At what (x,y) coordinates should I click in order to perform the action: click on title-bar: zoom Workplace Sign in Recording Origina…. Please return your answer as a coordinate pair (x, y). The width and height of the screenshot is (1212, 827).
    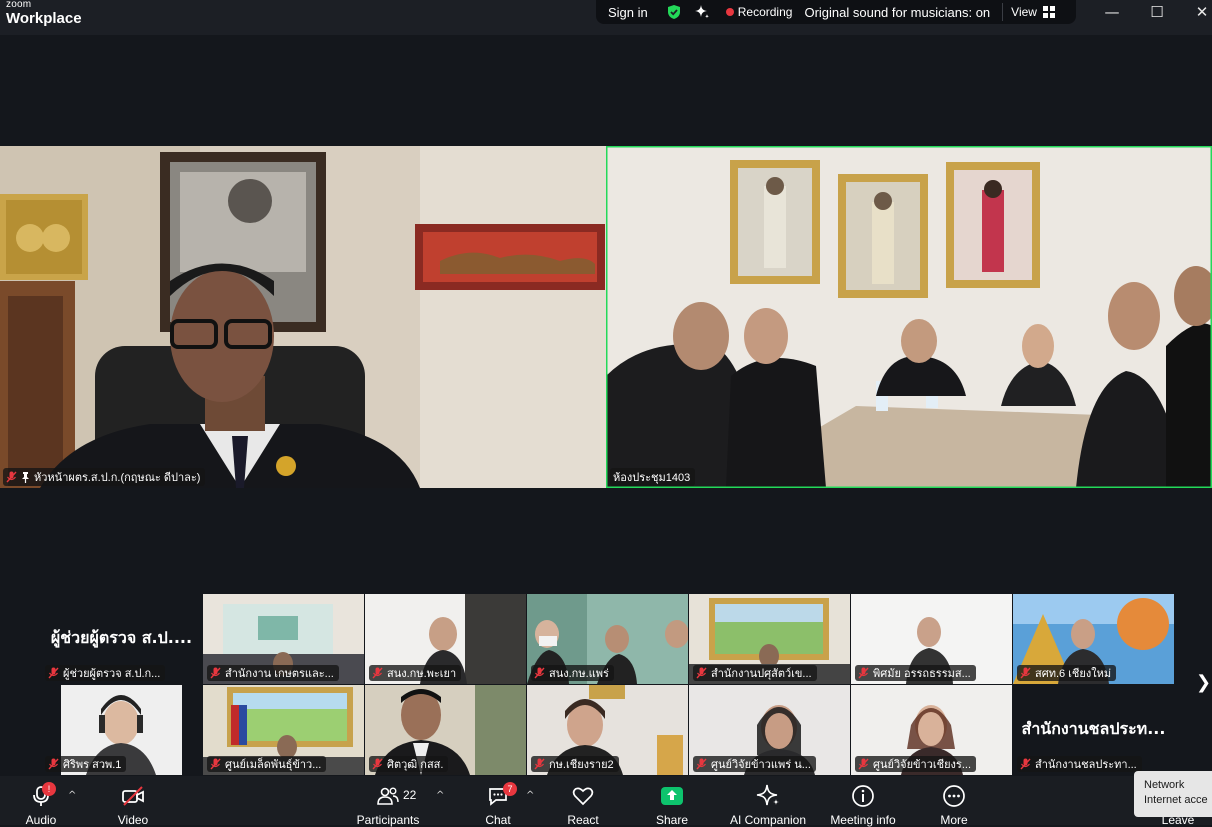
    Looking at the image, I should click on (606, 17).